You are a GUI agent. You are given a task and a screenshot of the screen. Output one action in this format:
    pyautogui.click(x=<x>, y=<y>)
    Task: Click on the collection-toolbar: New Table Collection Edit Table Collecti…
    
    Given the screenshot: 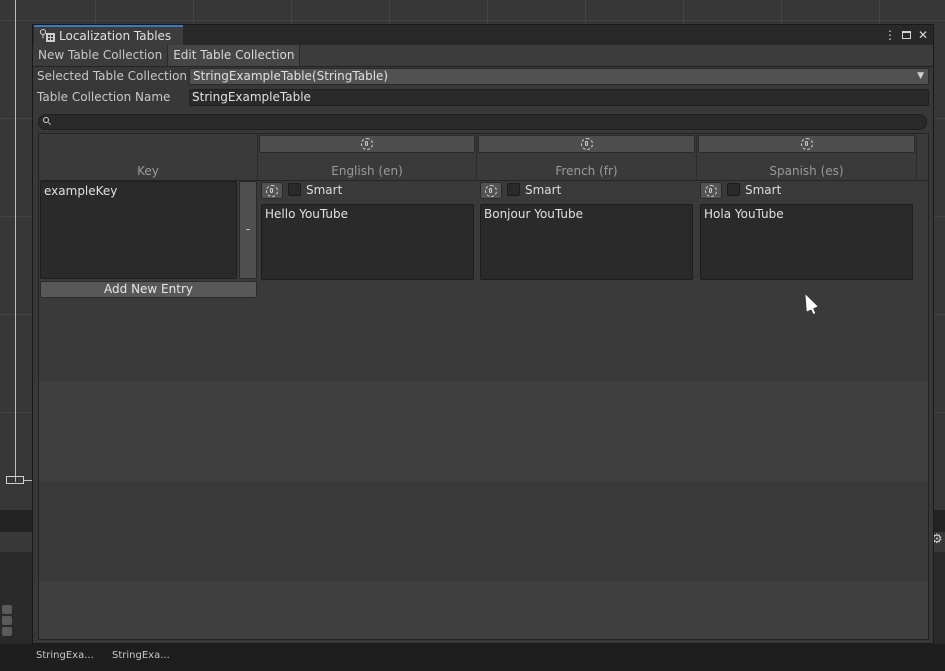 What is the action you would take?
    pyautogui.click(x=483, y=56)
    